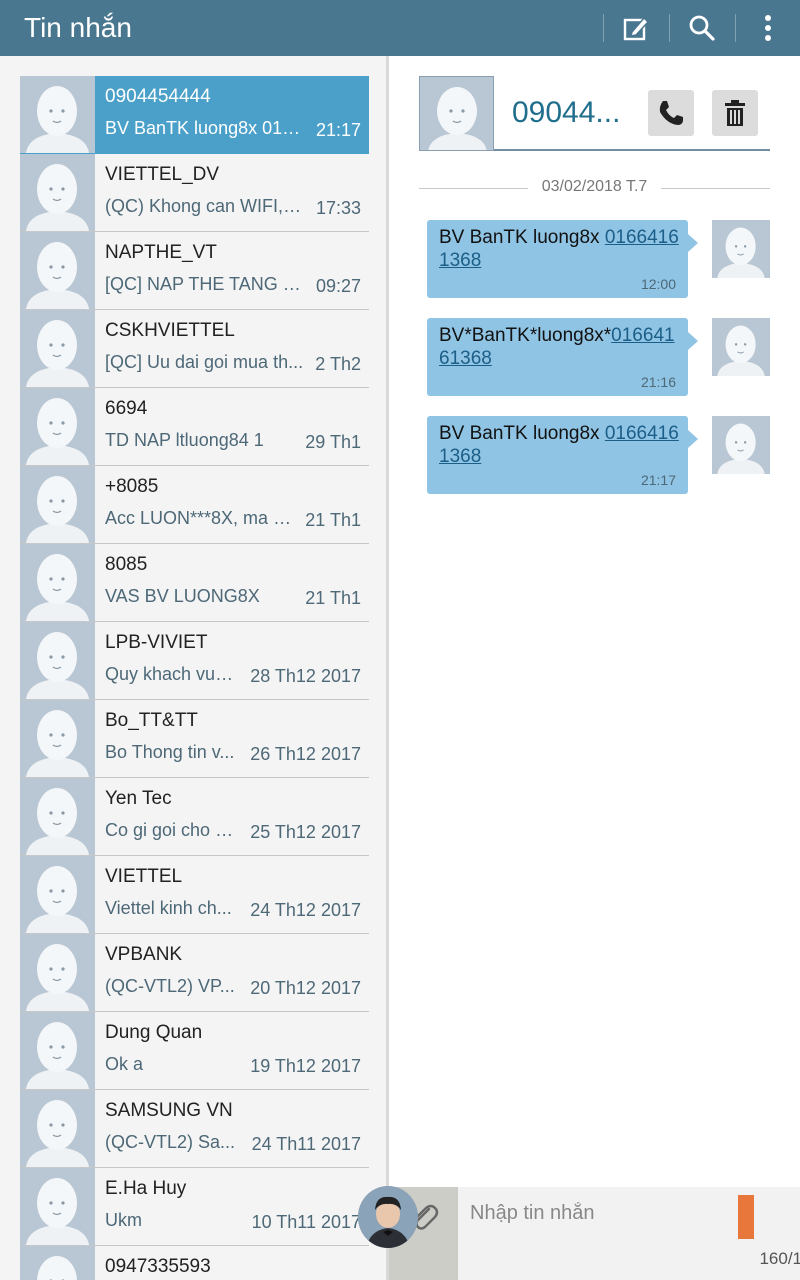 Image resolution: width=800 pixels, height=1280 pixels. What do you see at coordinates (388, 1217) in the screenshot?
I see `chat-head-avatar` at bounding box center [388, 1217].